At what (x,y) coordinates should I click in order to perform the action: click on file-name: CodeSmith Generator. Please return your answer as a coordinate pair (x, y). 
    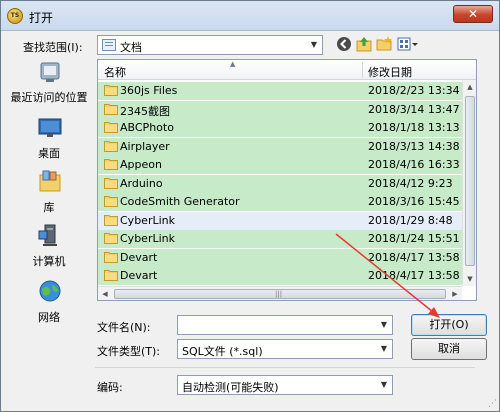
    Looking at the image, I should click on (180, 201).